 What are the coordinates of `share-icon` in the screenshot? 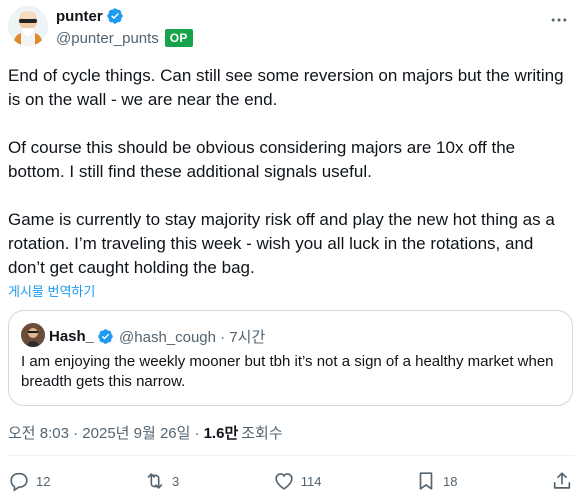 It's located at (562, 480).